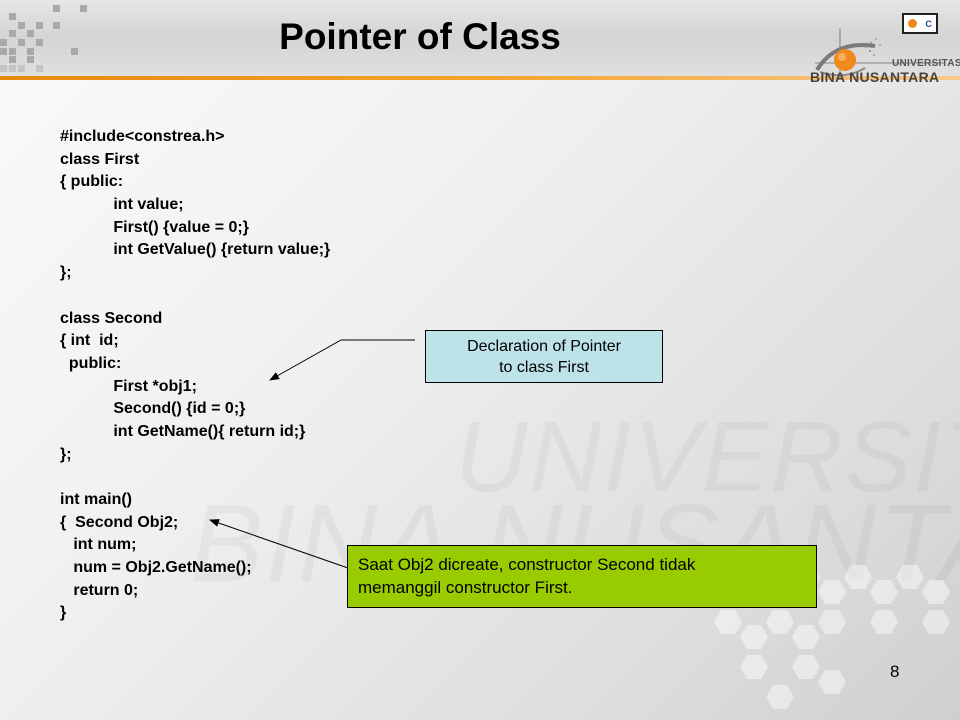 The height and width of the screenshot is (720, 960). Describe the element at coordinates (342, 360) in the screenshot. I see `pointer-callout-arrow` at that location.